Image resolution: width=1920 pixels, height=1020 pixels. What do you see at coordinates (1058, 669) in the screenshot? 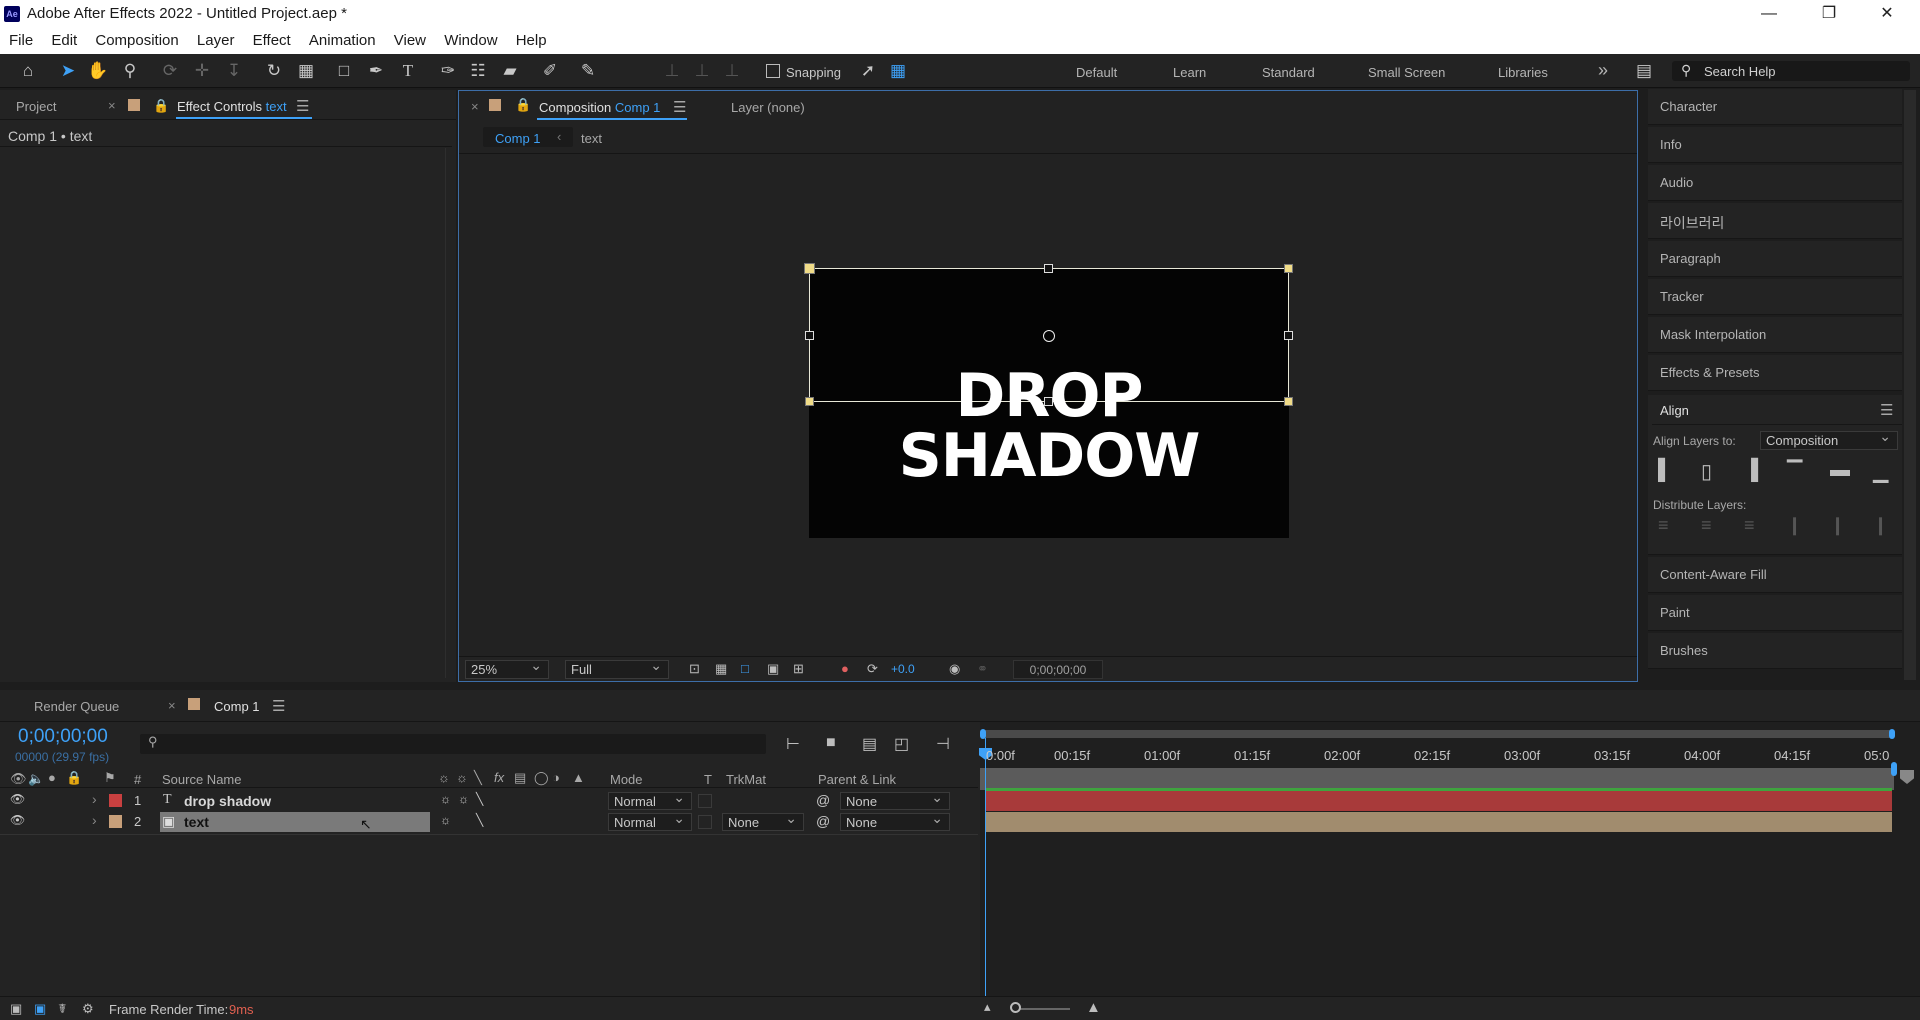
I see `comp-timecode: 0;00;00;00` at bounding box center [1058, 669].